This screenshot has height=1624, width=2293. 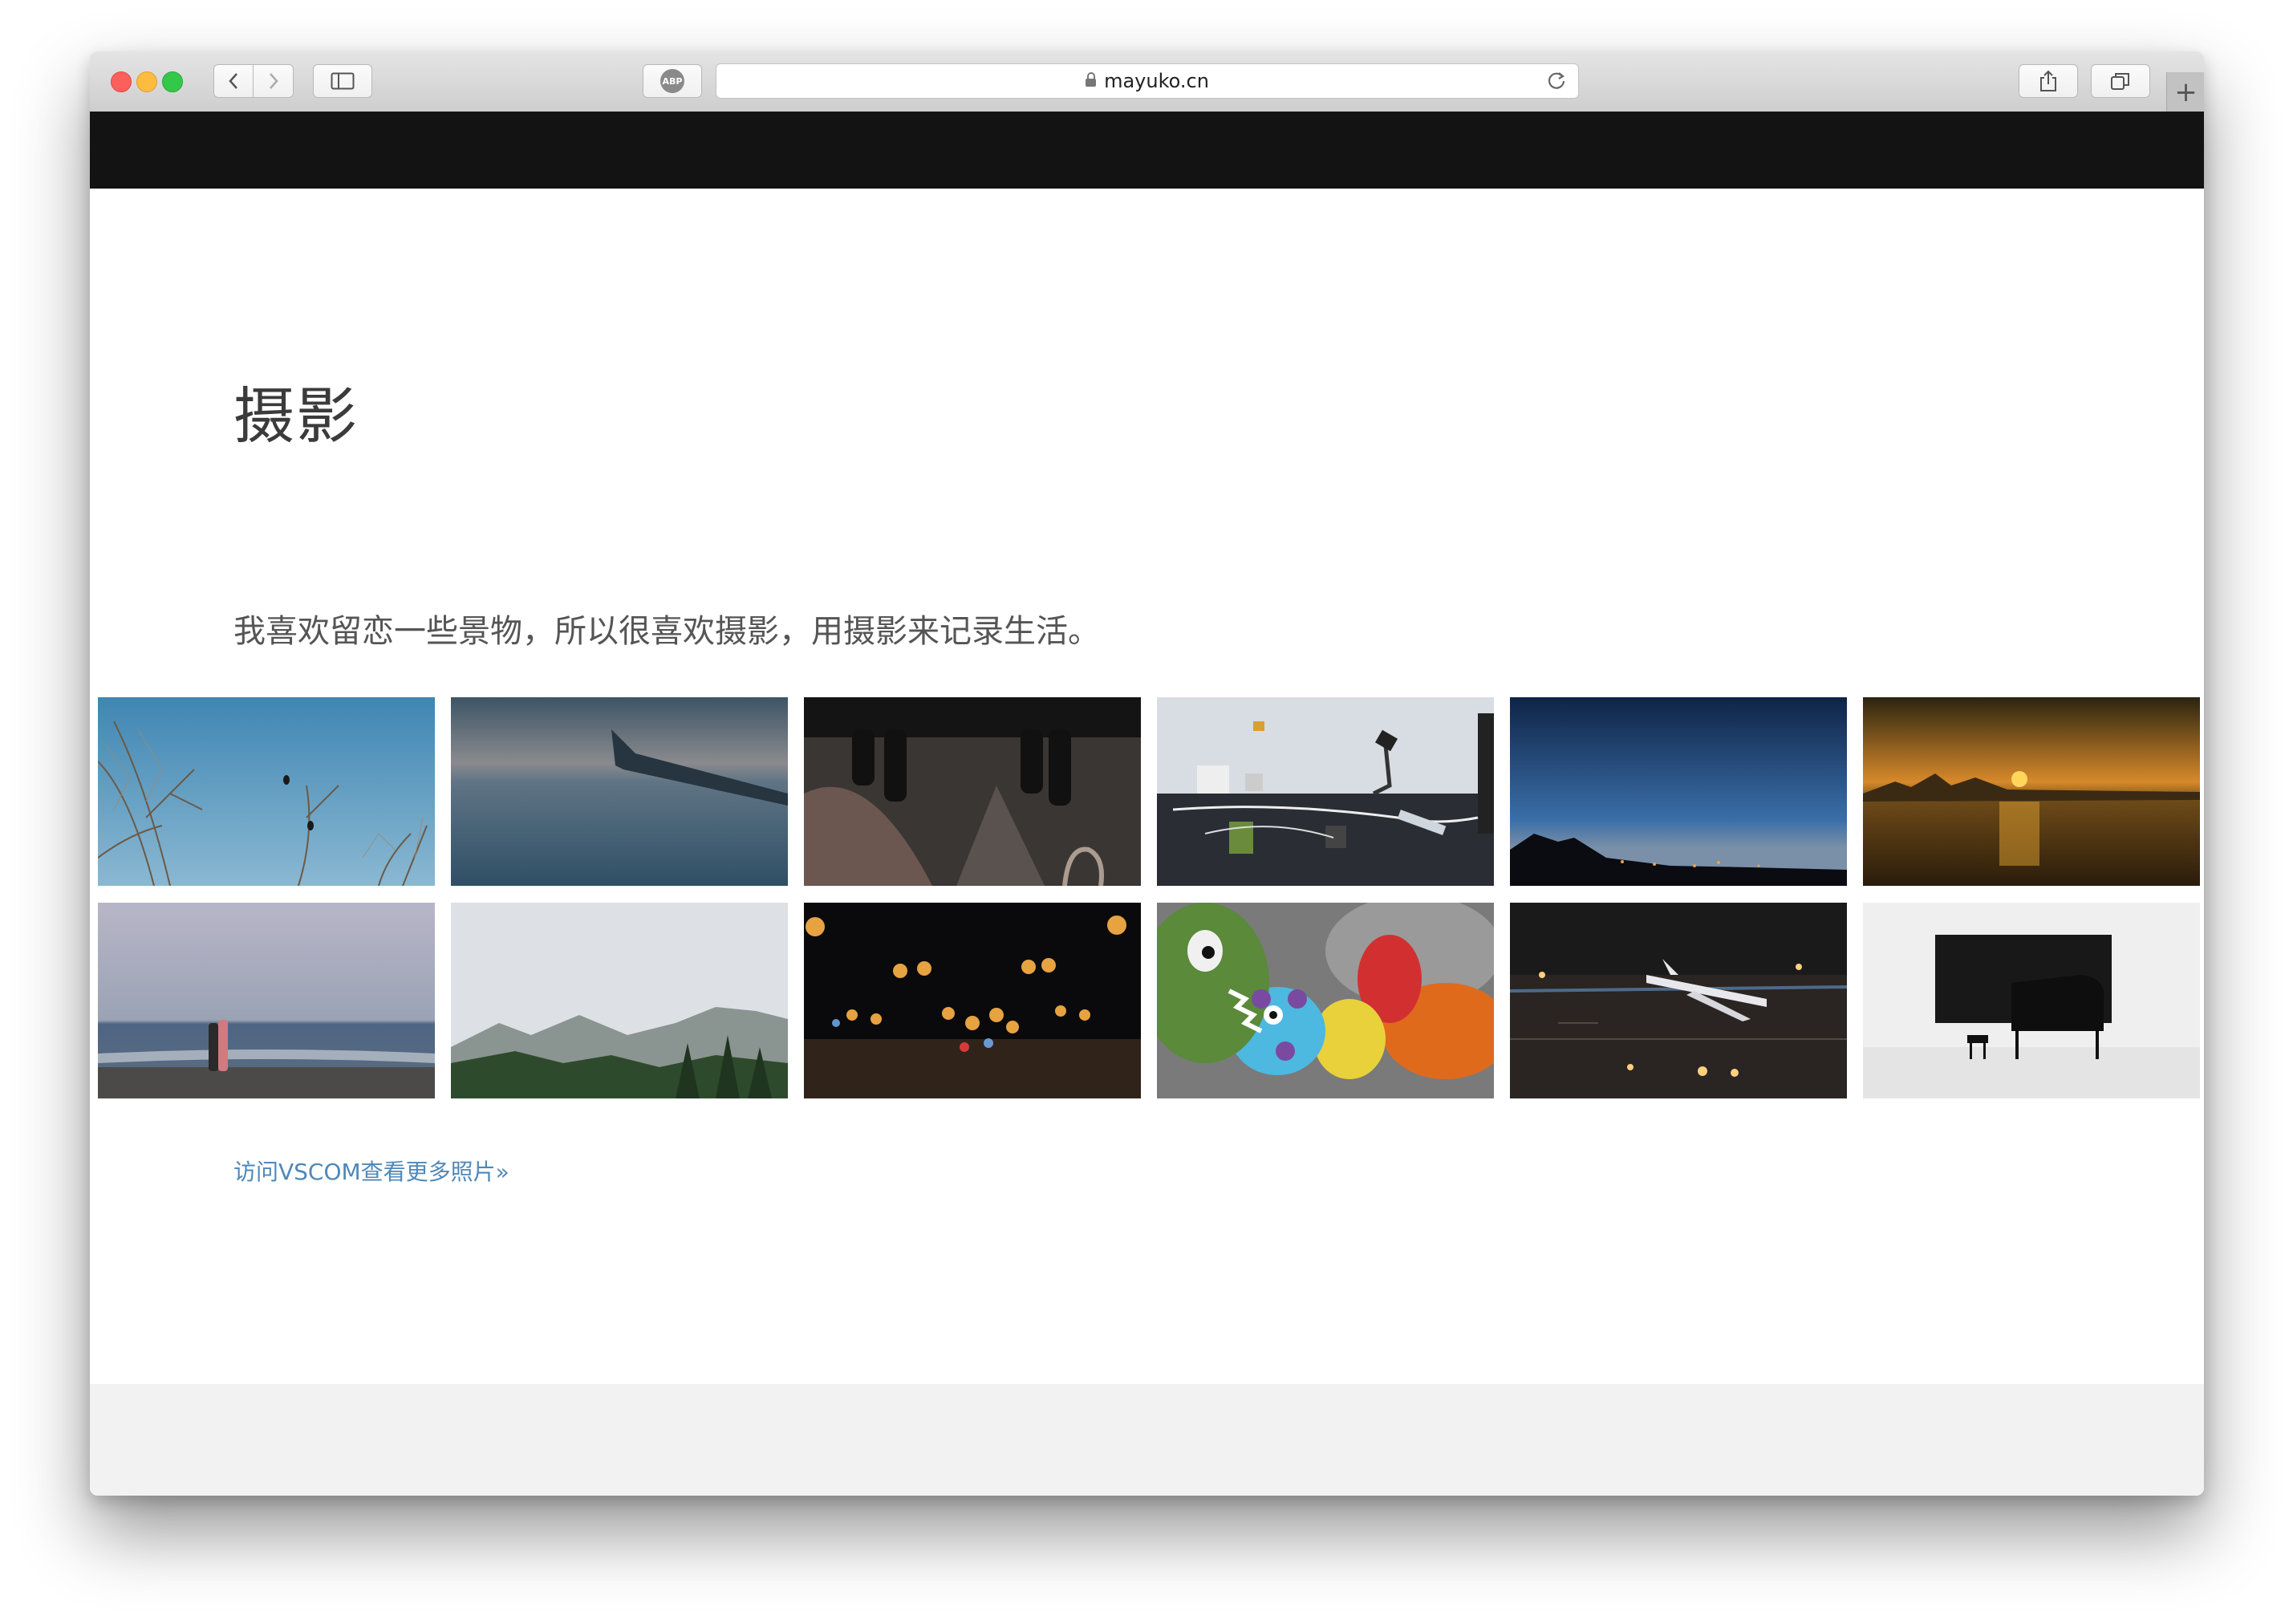 I want to click on vsco-more-photos-link: 访问VSCOM查看更多照片», so click(x=371, y=1171).